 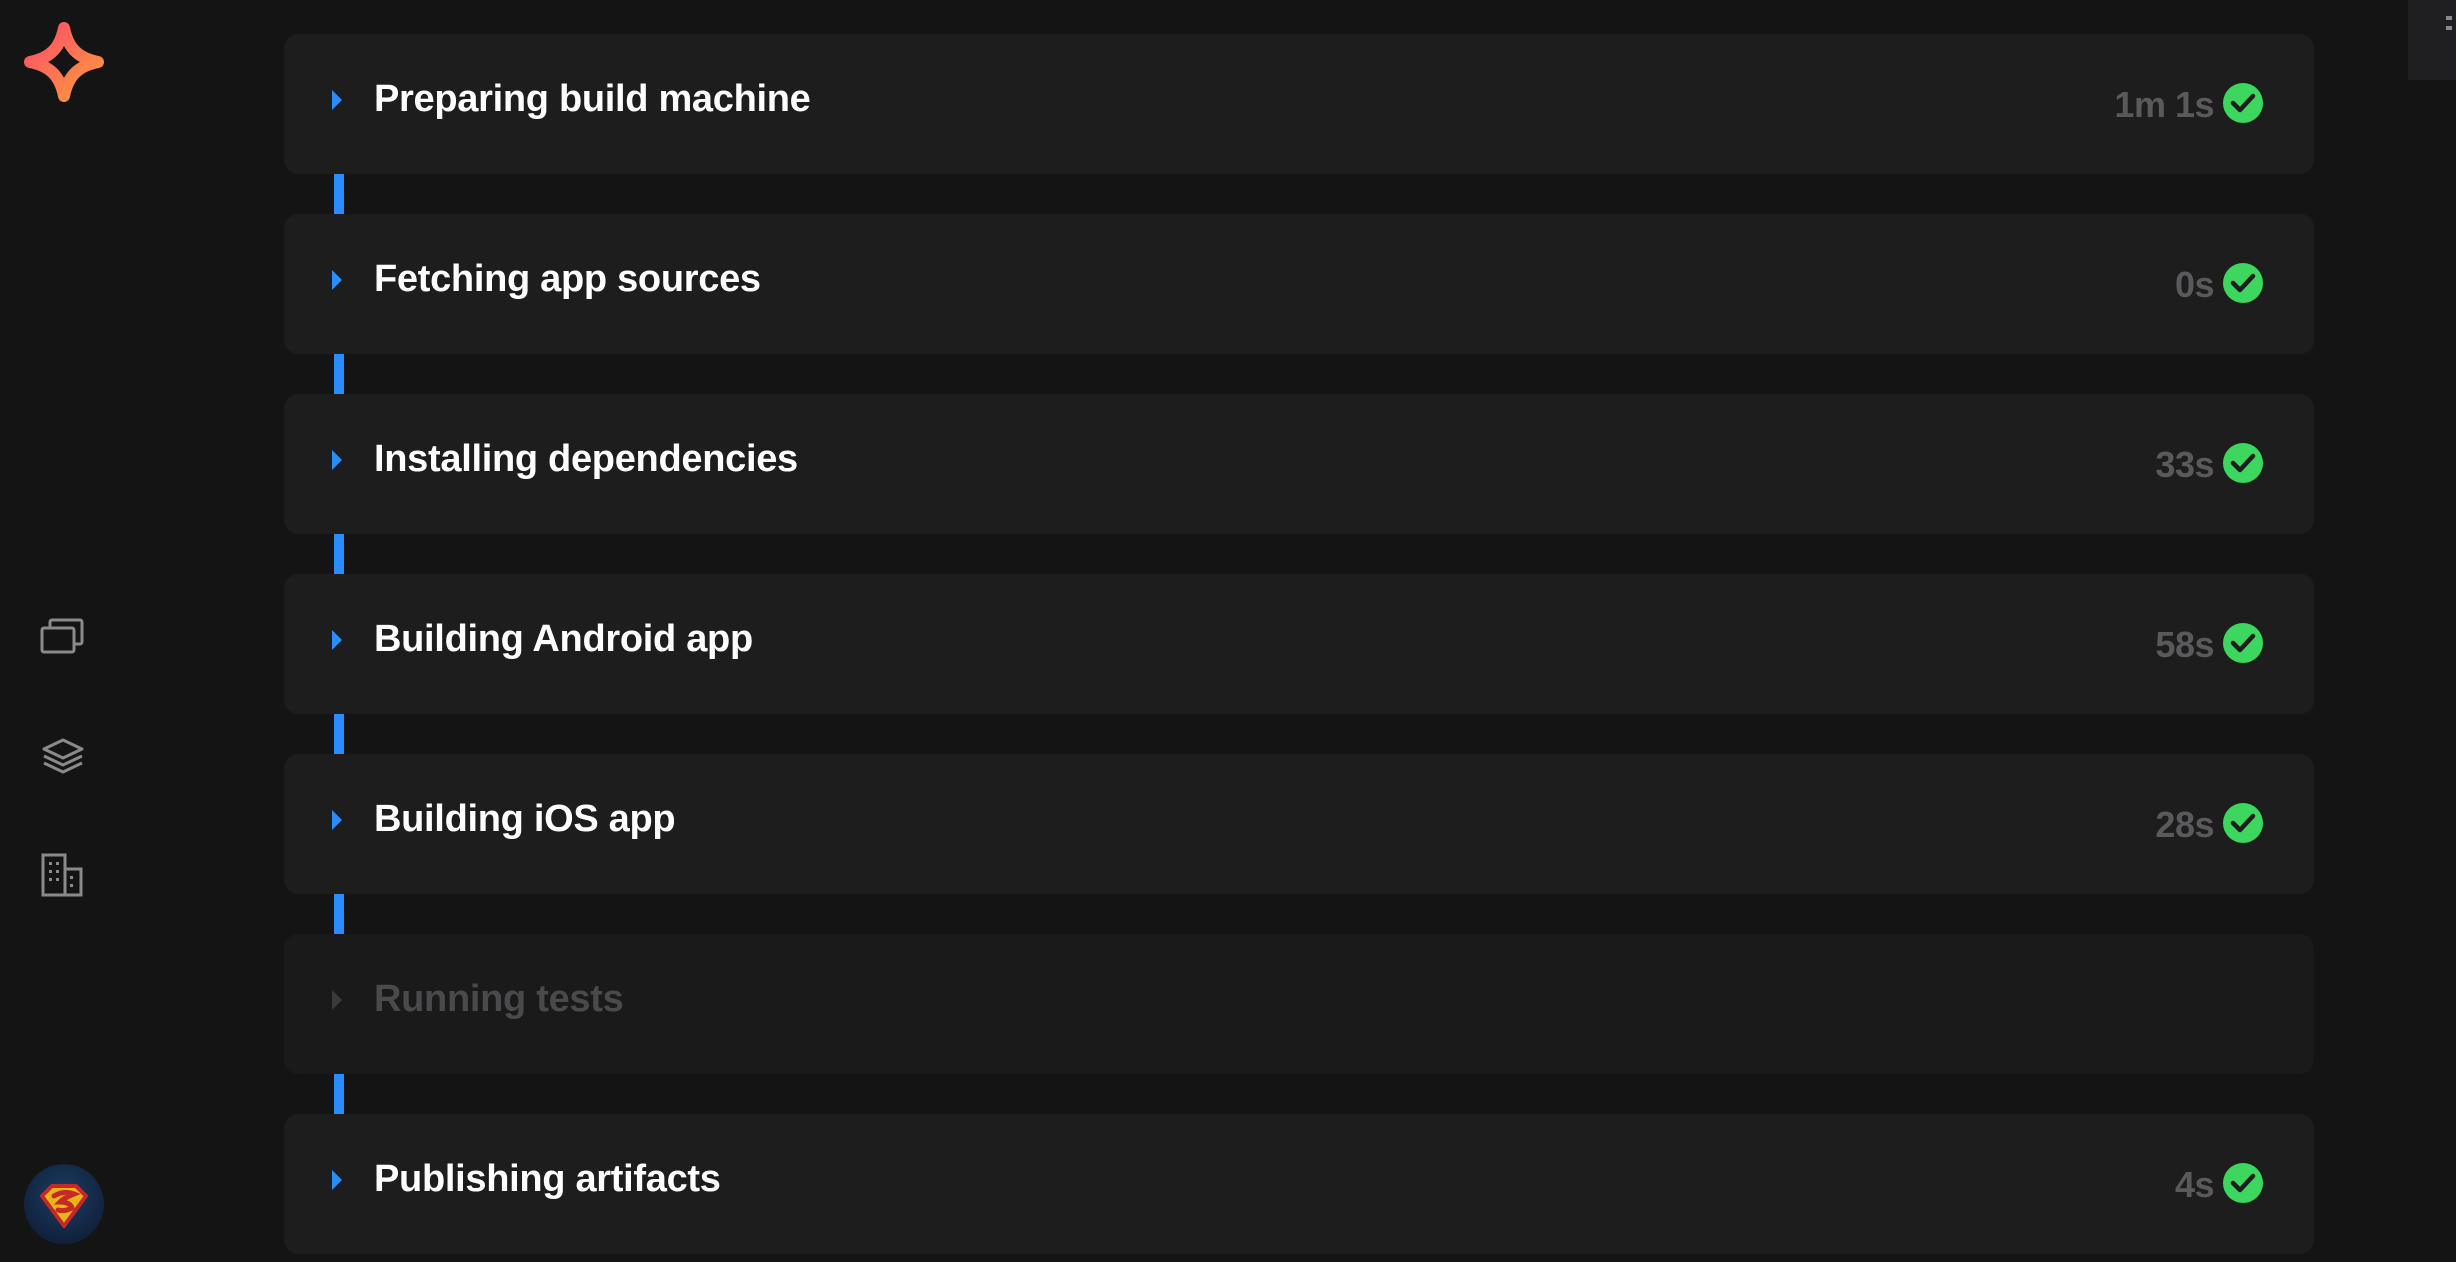 I want to click on build-step: Installing dependencies 33s, so click(x=1299, y=464).